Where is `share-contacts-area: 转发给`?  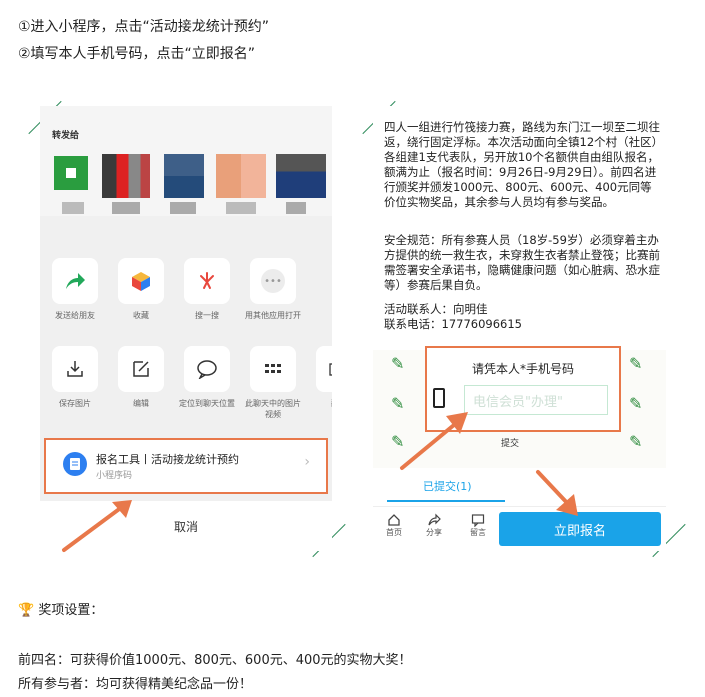 share-contacts-area: 转发给 is located at coordinates (186, 161).